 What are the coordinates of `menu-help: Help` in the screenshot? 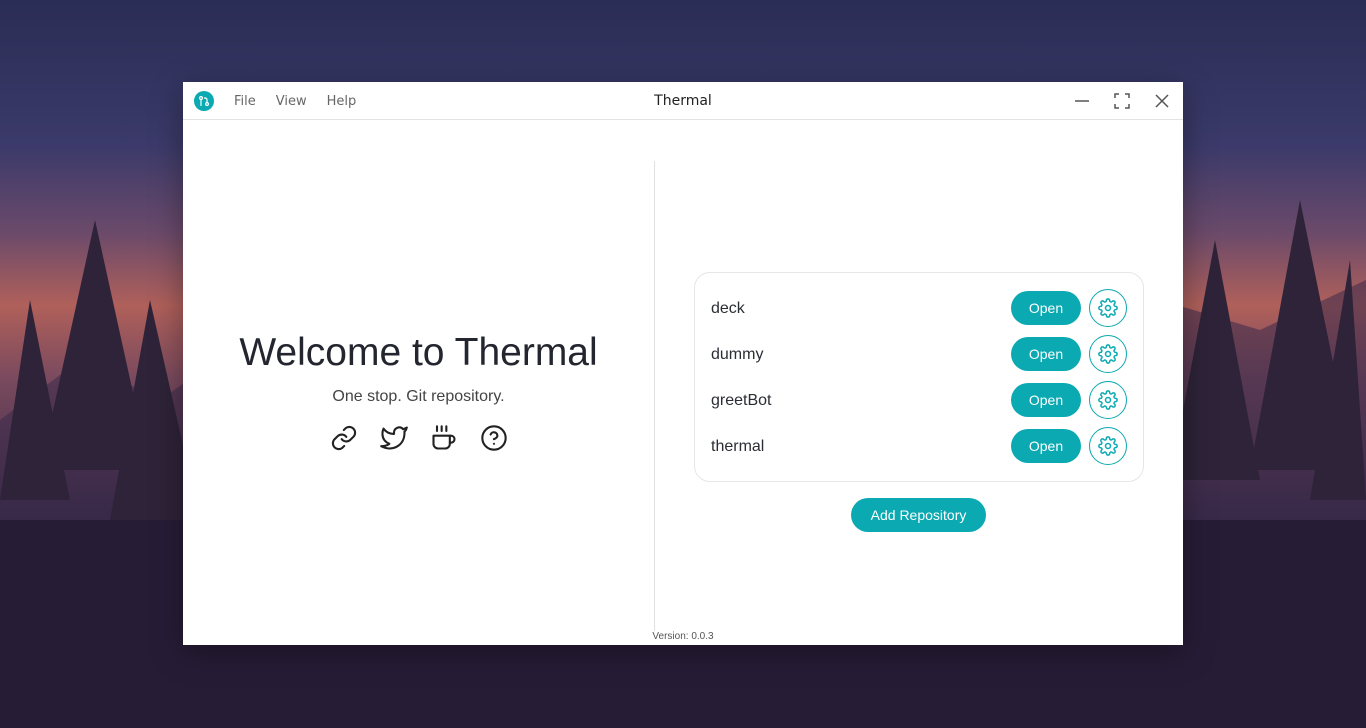 It's located at (342, 101).